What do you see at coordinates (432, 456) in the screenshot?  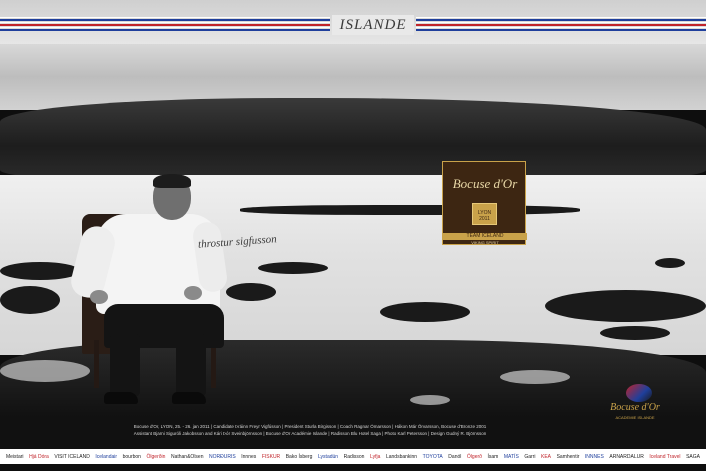 I see `sponsor-logo: TOYOTA` at bounding box center [432, 456].